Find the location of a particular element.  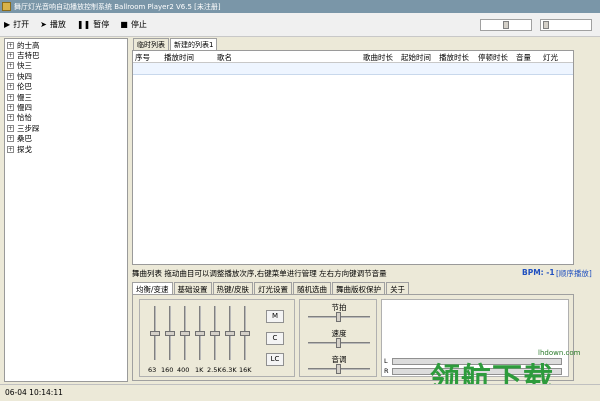

eq-band-label: 400 is located at coordinates (183, 370).